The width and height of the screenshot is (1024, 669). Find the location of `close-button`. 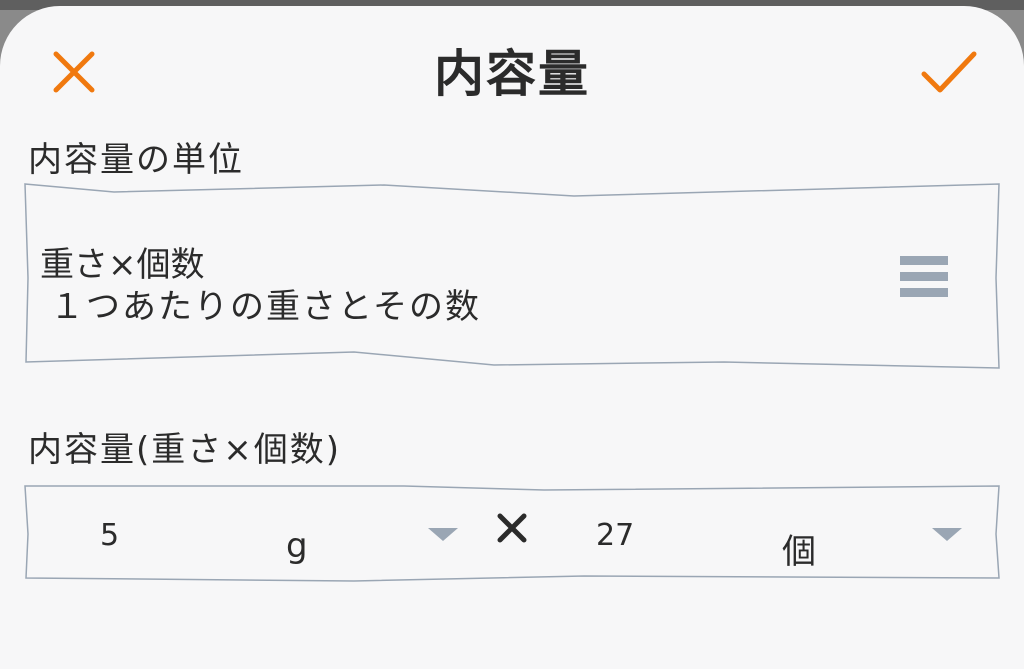

close-button is located at coordinates (74, 72).